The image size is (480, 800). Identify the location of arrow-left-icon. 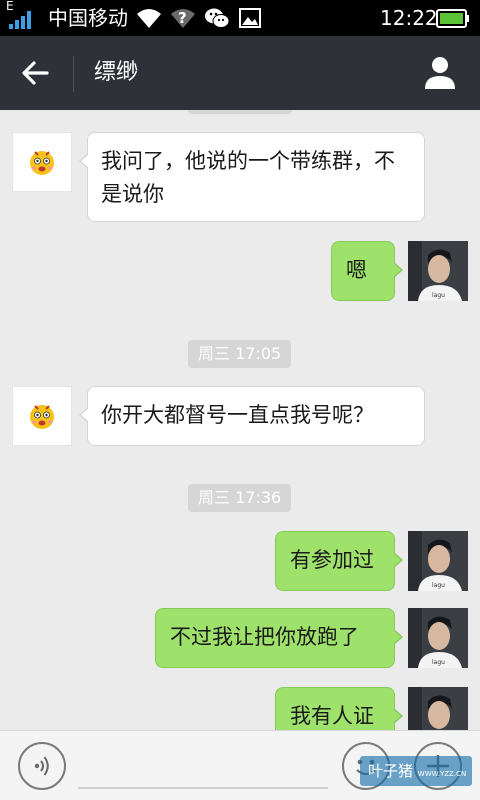
(35, 73).